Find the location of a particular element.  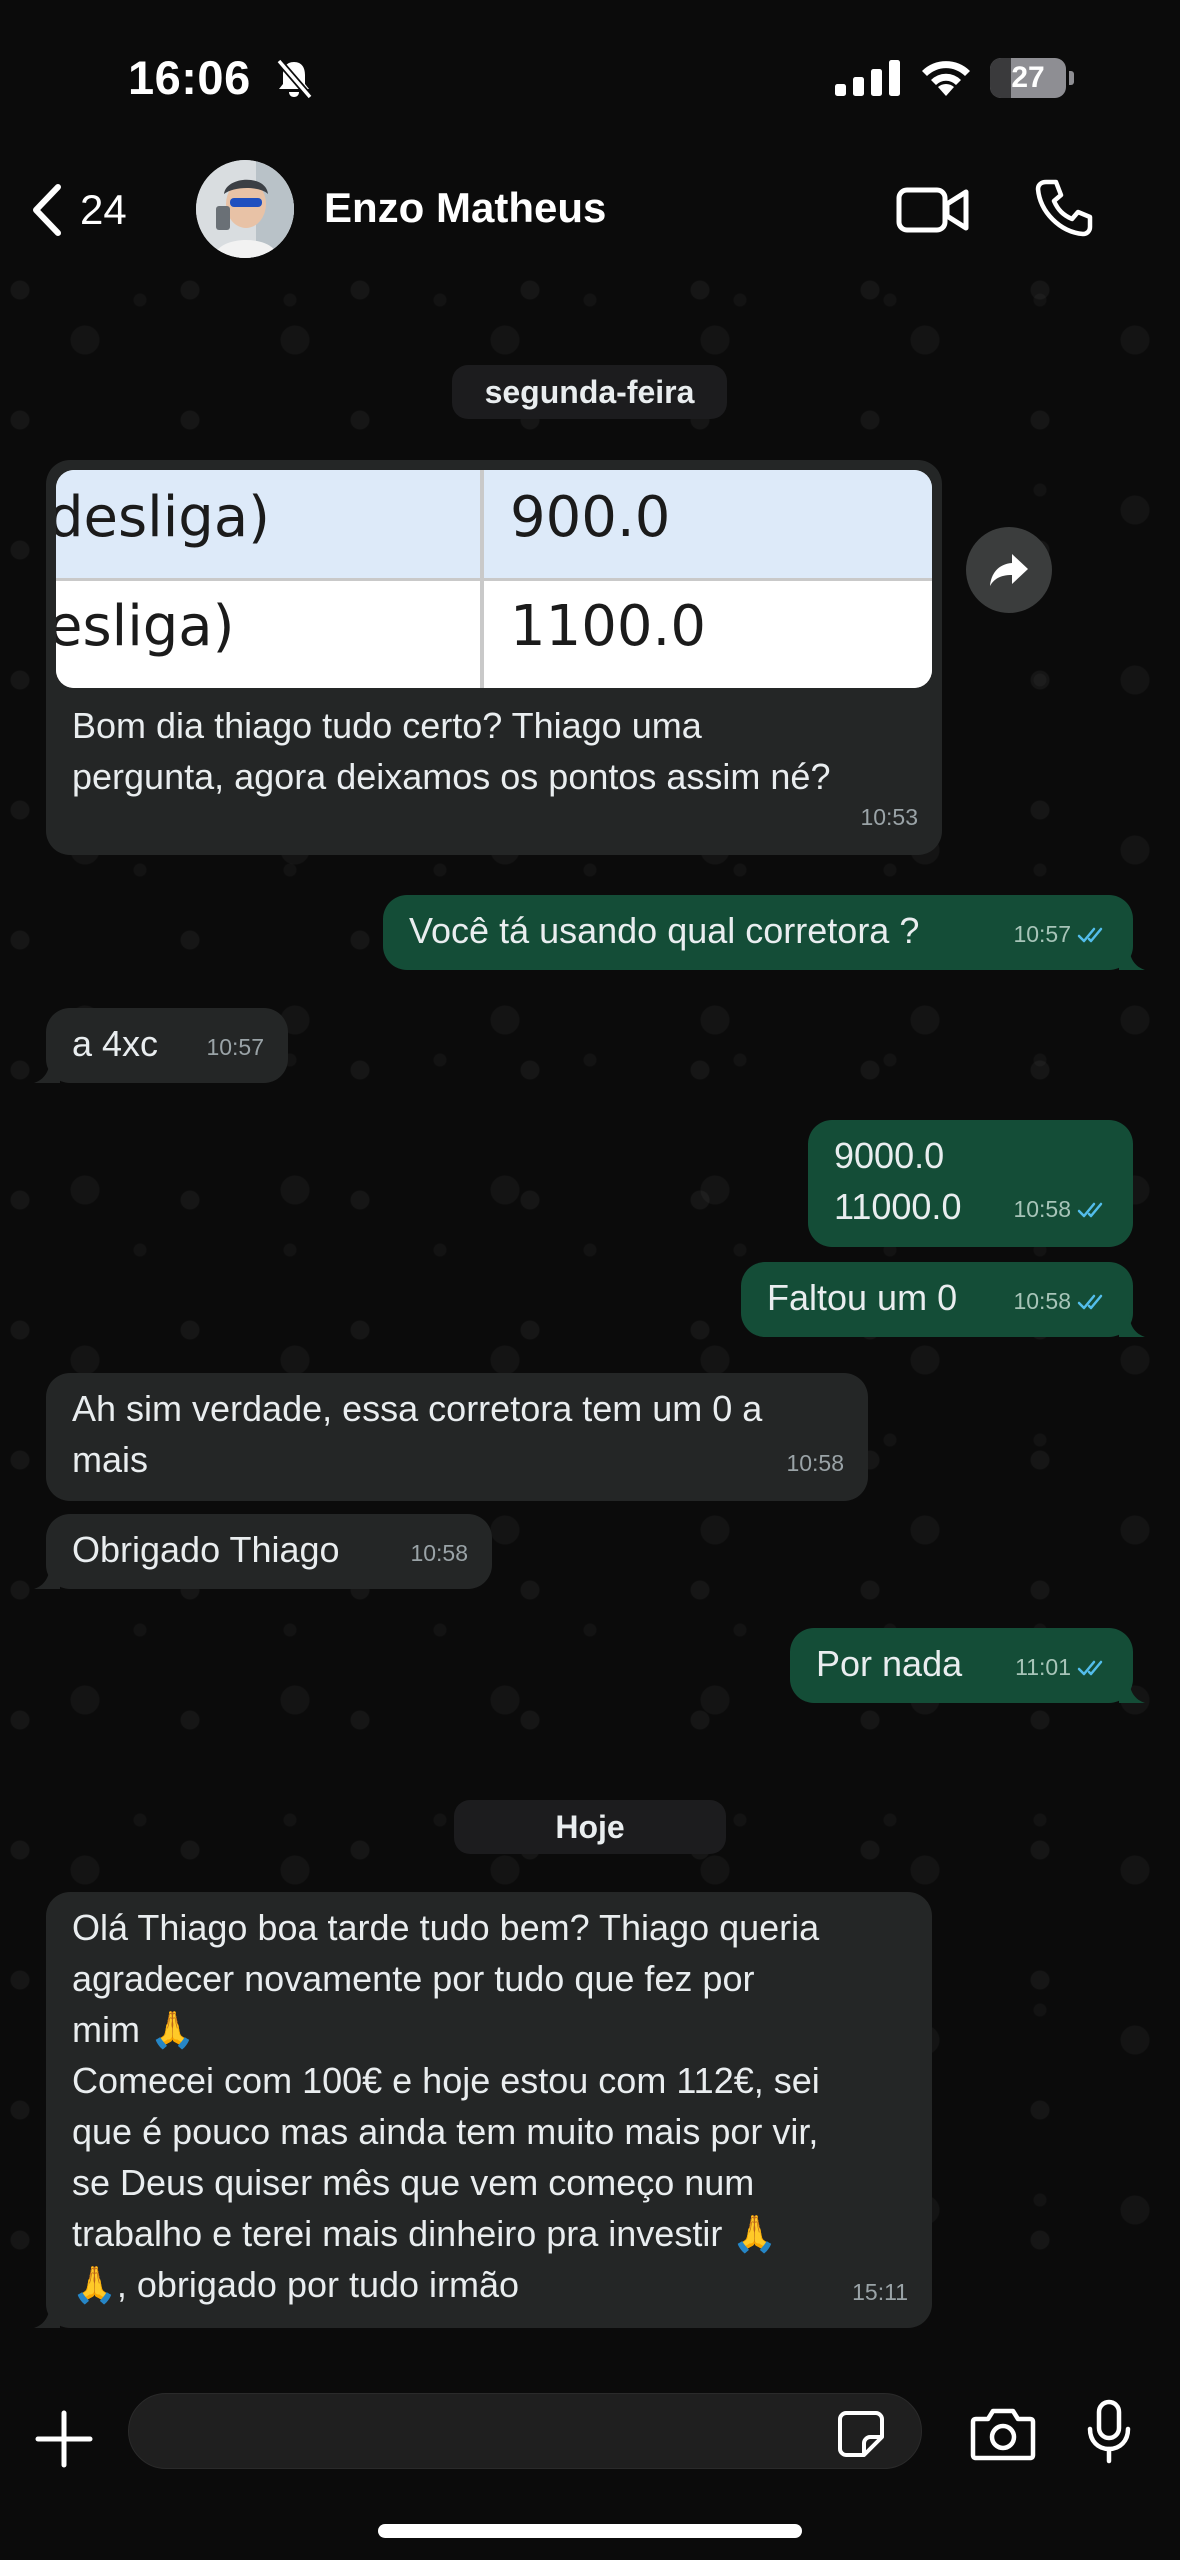

microphone-icon is located at coordinates (1109, 2432).